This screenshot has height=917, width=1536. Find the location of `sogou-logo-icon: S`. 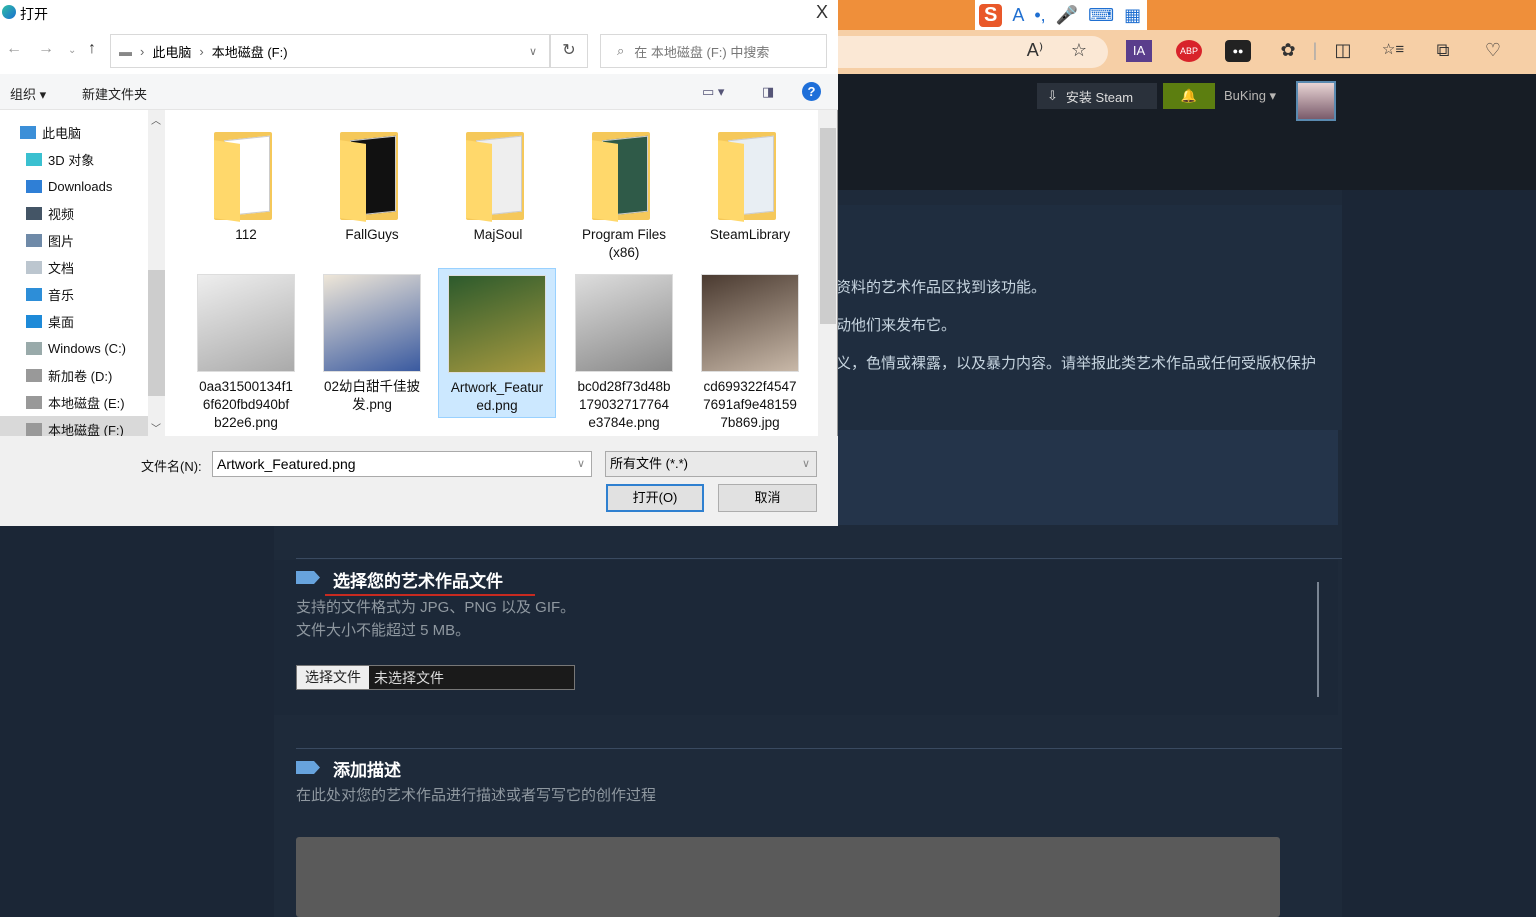

sogou-logo-icon: S is located at coordinates (991, 15).